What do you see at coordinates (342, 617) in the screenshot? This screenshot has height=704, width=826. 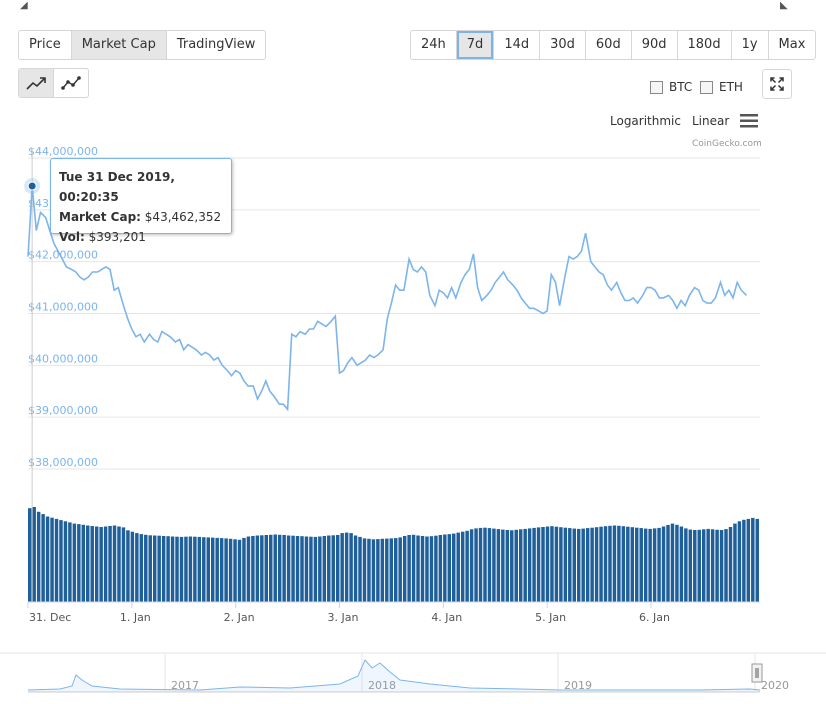 I see `x-tick-label: 3. Jan` at bounding box center [342, 617].